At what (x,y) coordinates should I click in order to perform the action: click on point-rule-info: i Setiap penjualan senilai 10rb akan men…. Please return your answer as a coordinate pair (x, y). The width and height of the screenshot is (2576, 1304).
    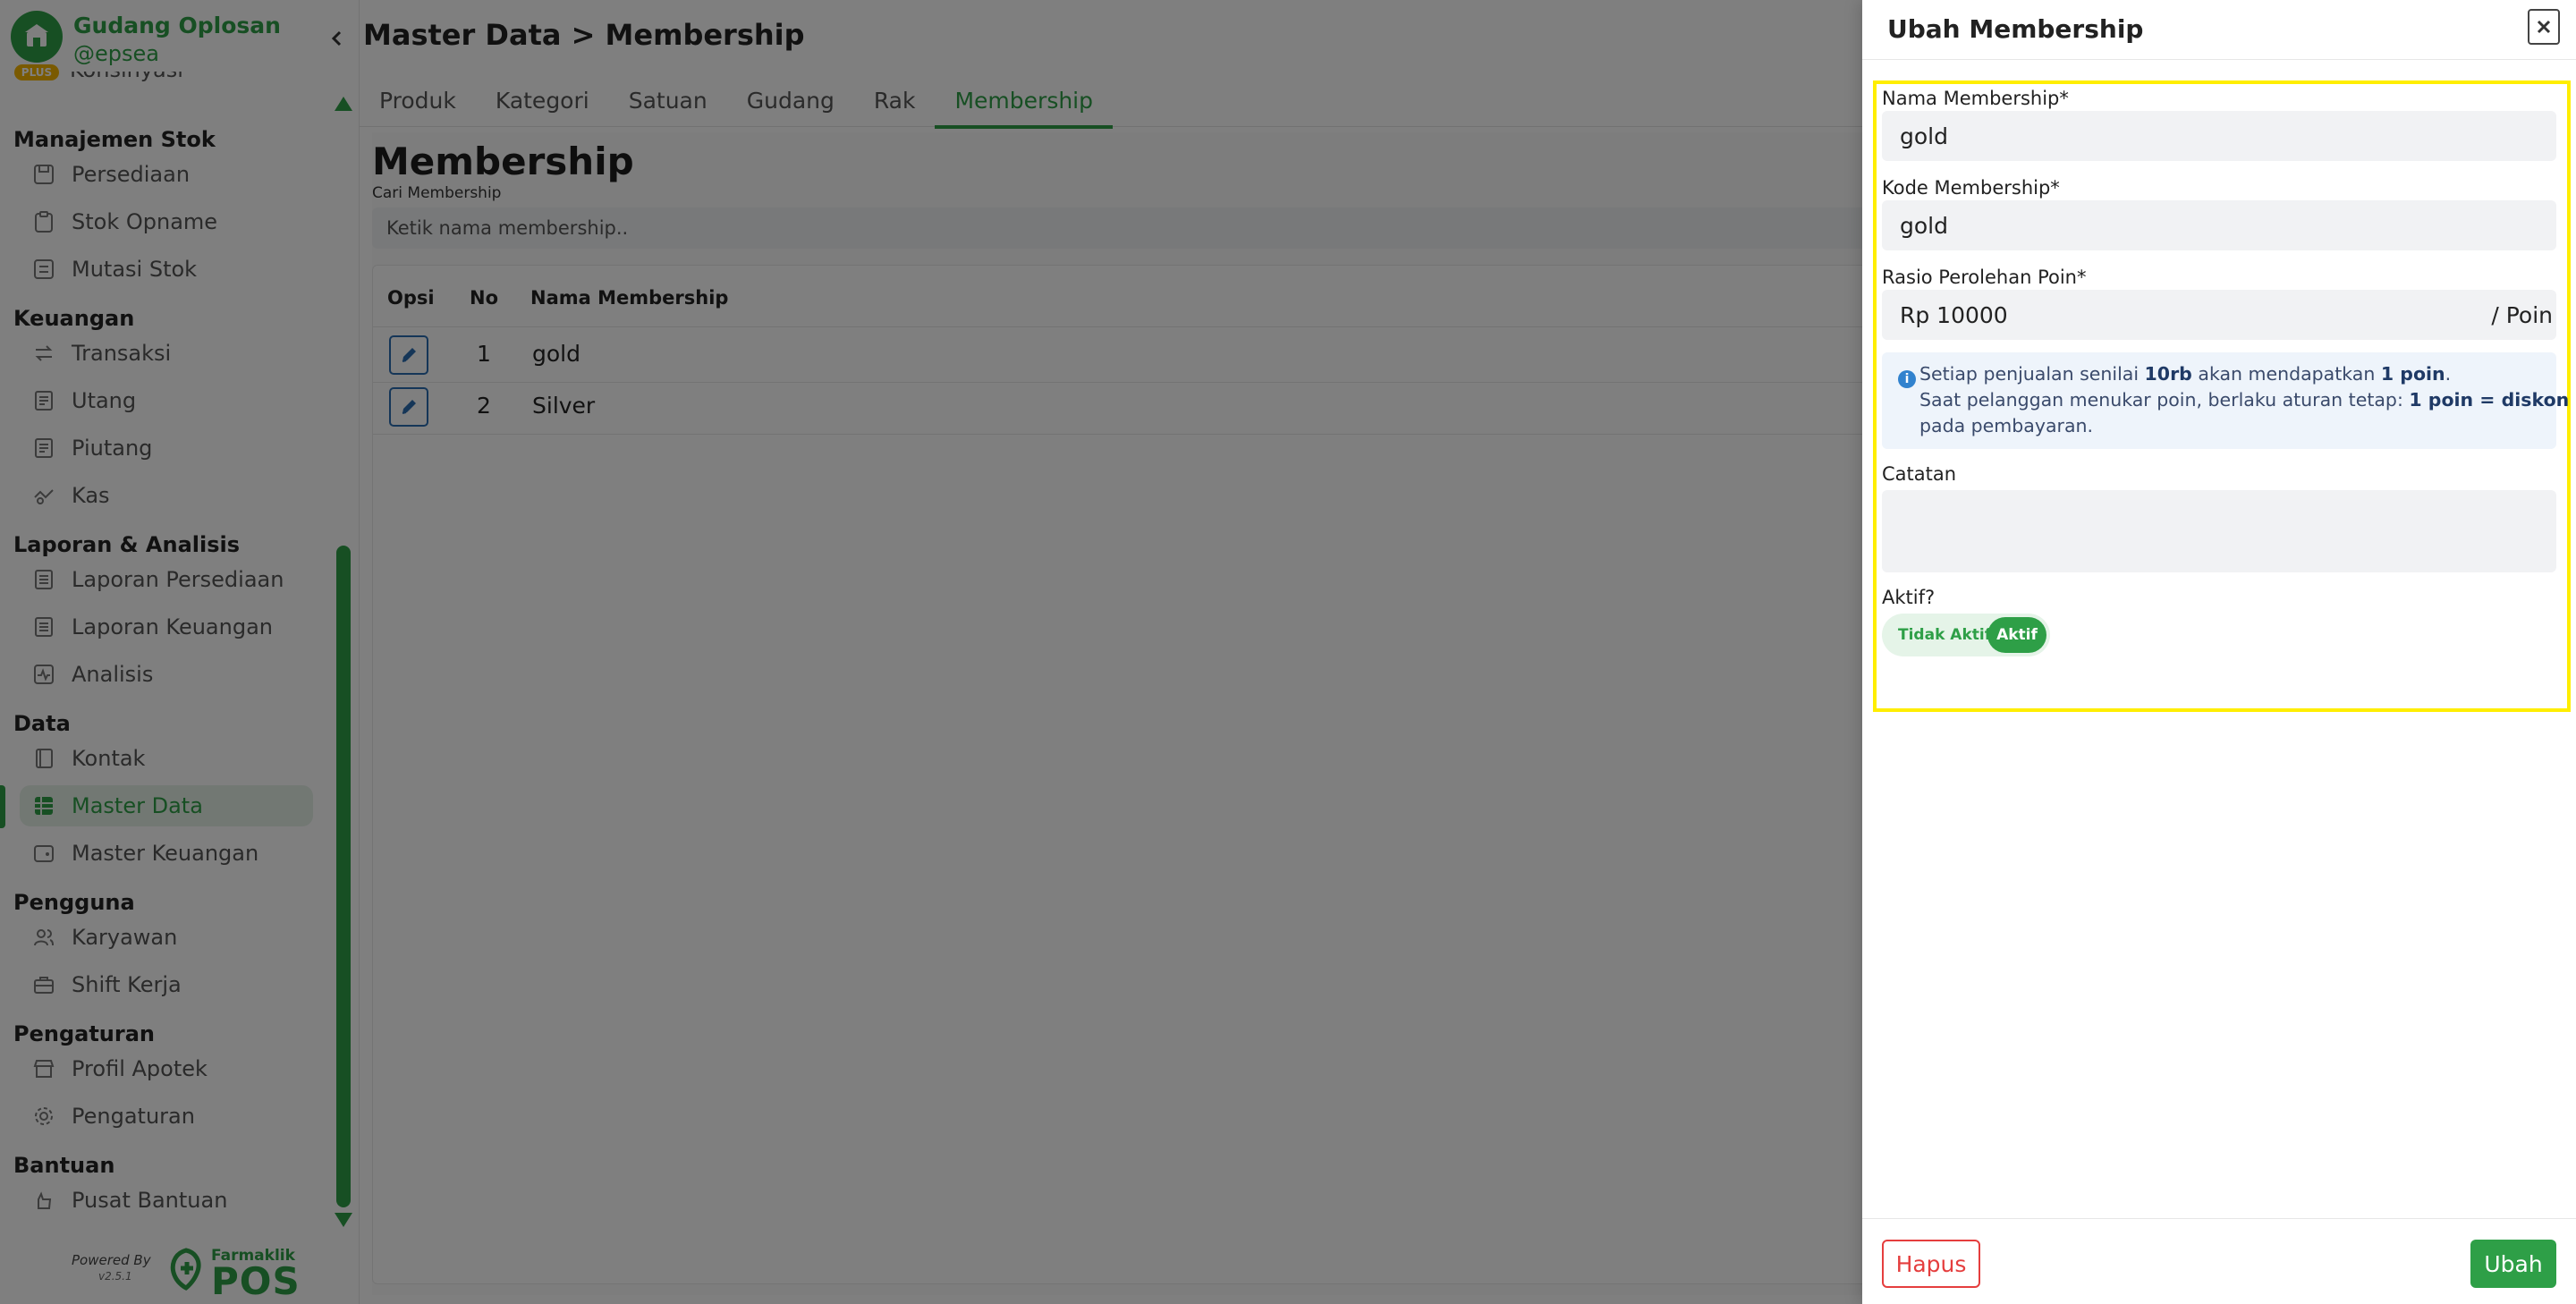
    Looking at the image, I should click on (2229, 401).